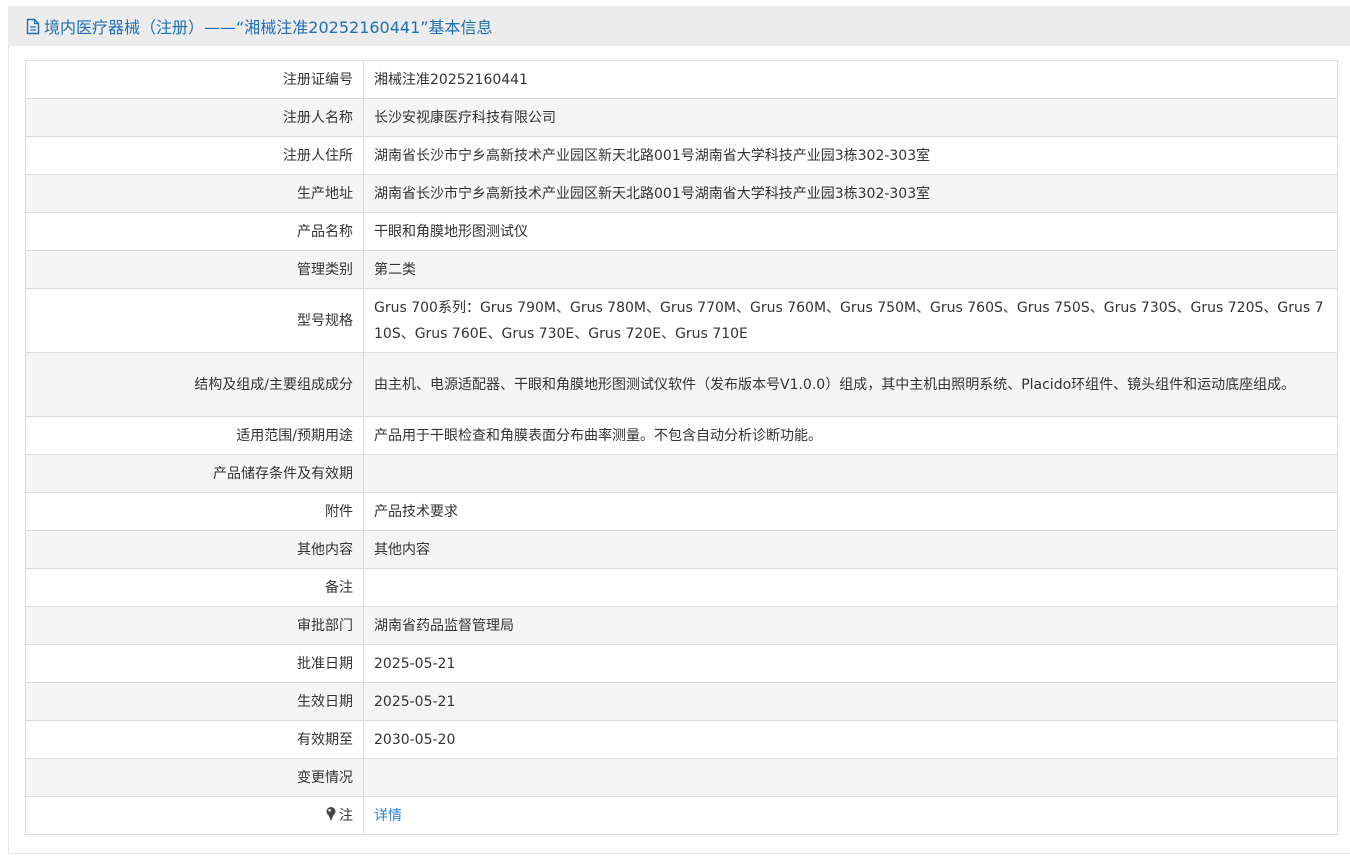 This screenshot has height=861, width=1350. I want to click on row-label: 其他内容, so click(194, 549).